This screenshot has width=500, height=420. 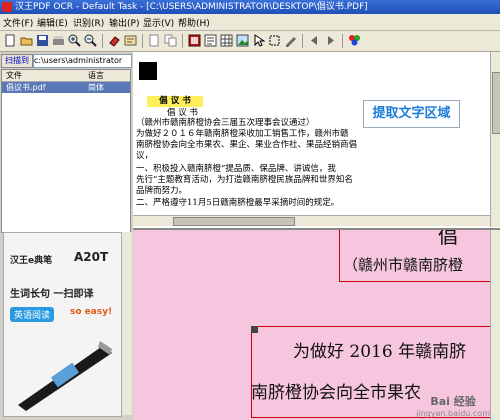 What do you see at coordinates (495, 325) in the screenshot?
I see `zoom-scrollbar` at bounding box center [495, 325].